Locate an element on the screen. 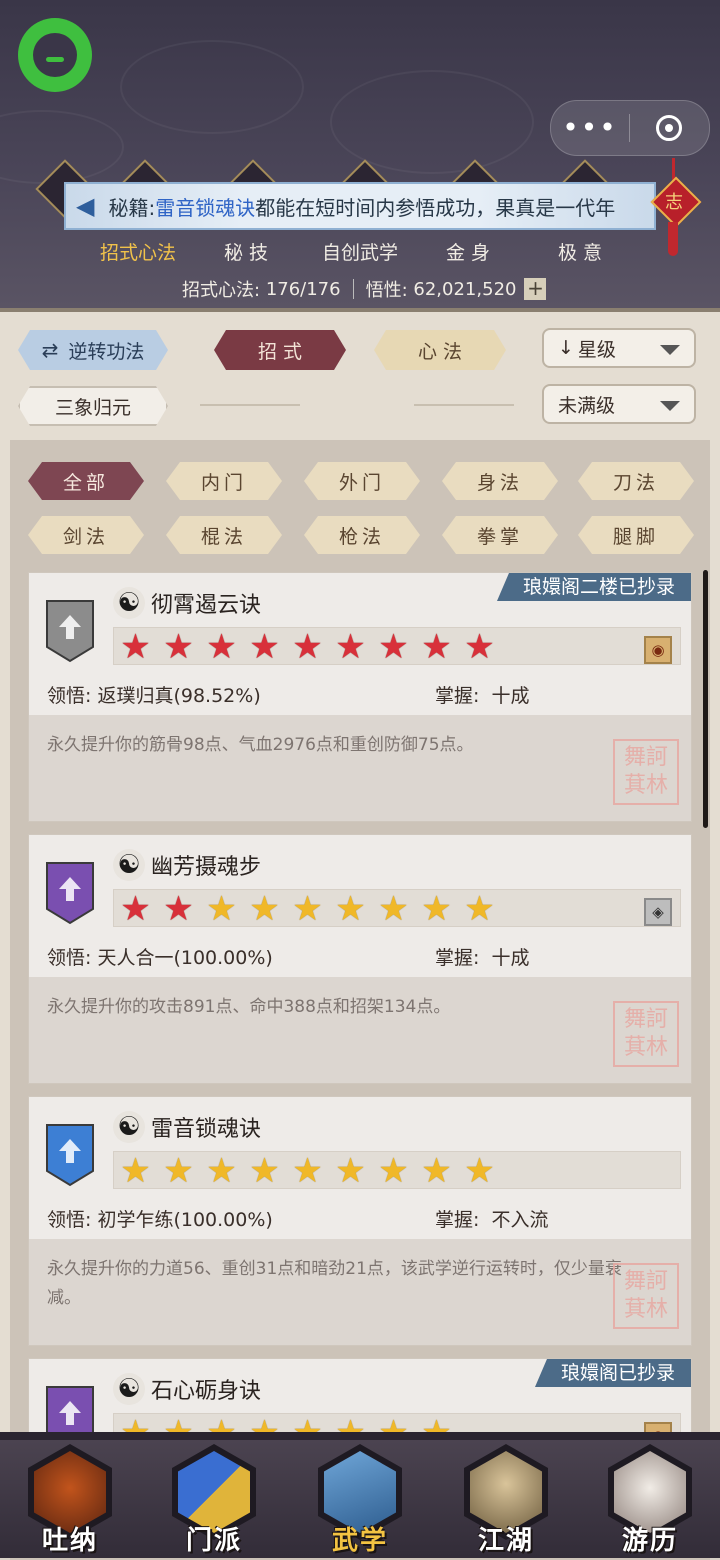  filter-waimen: 外门 is located at coordinates (362, 481).